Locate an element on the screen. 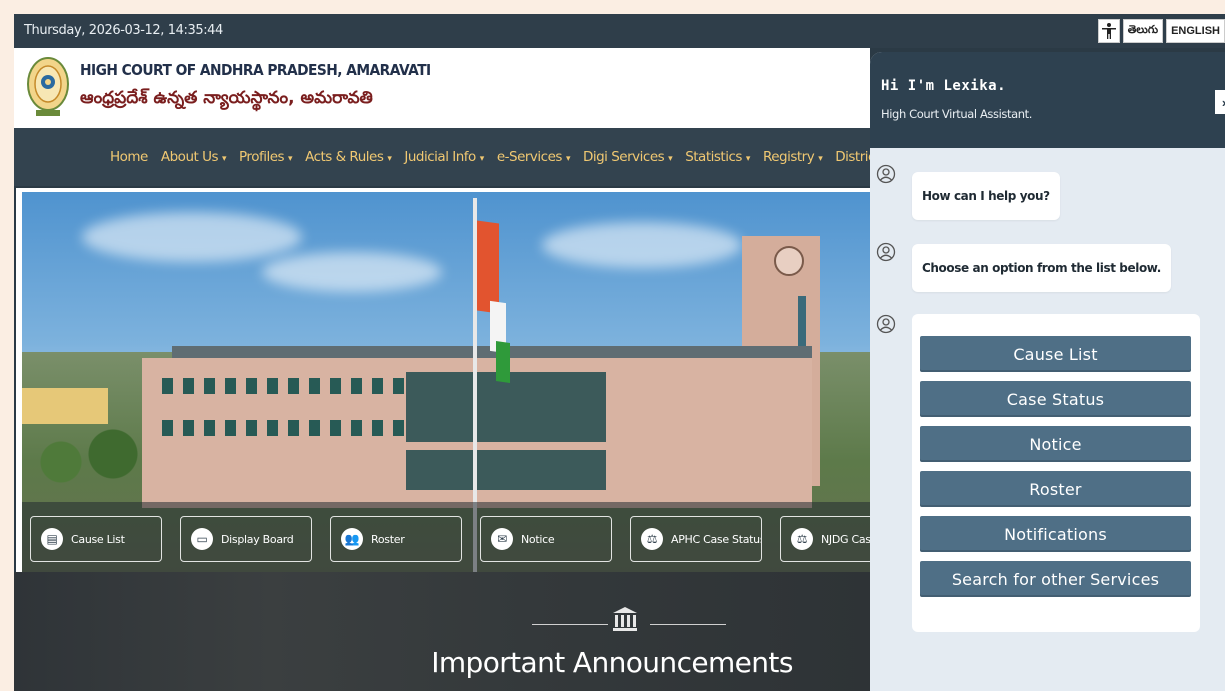  quick-link-display-board: ▭ Display Board is located at coordinates (246, 539).